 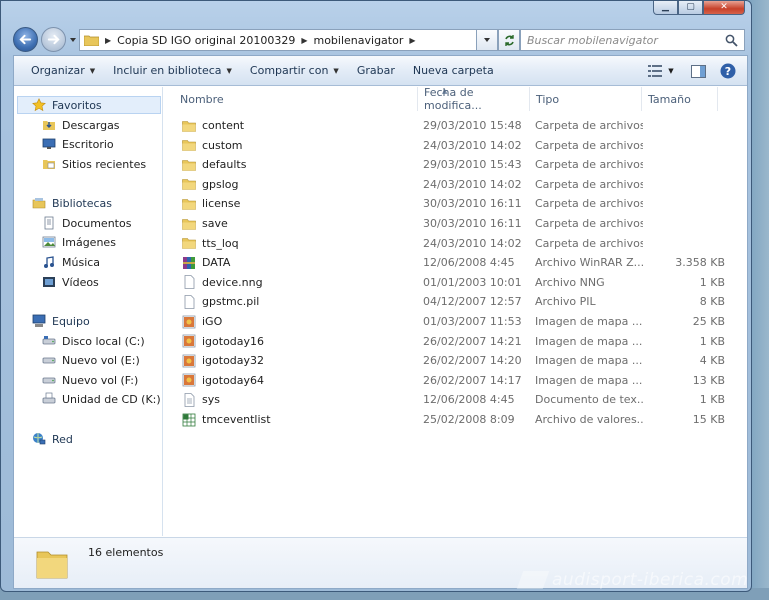 What do you see at coordinates (81, 262) in the screenshot?
I see `nav-item-label: Música` at bounding box center [81, 262].